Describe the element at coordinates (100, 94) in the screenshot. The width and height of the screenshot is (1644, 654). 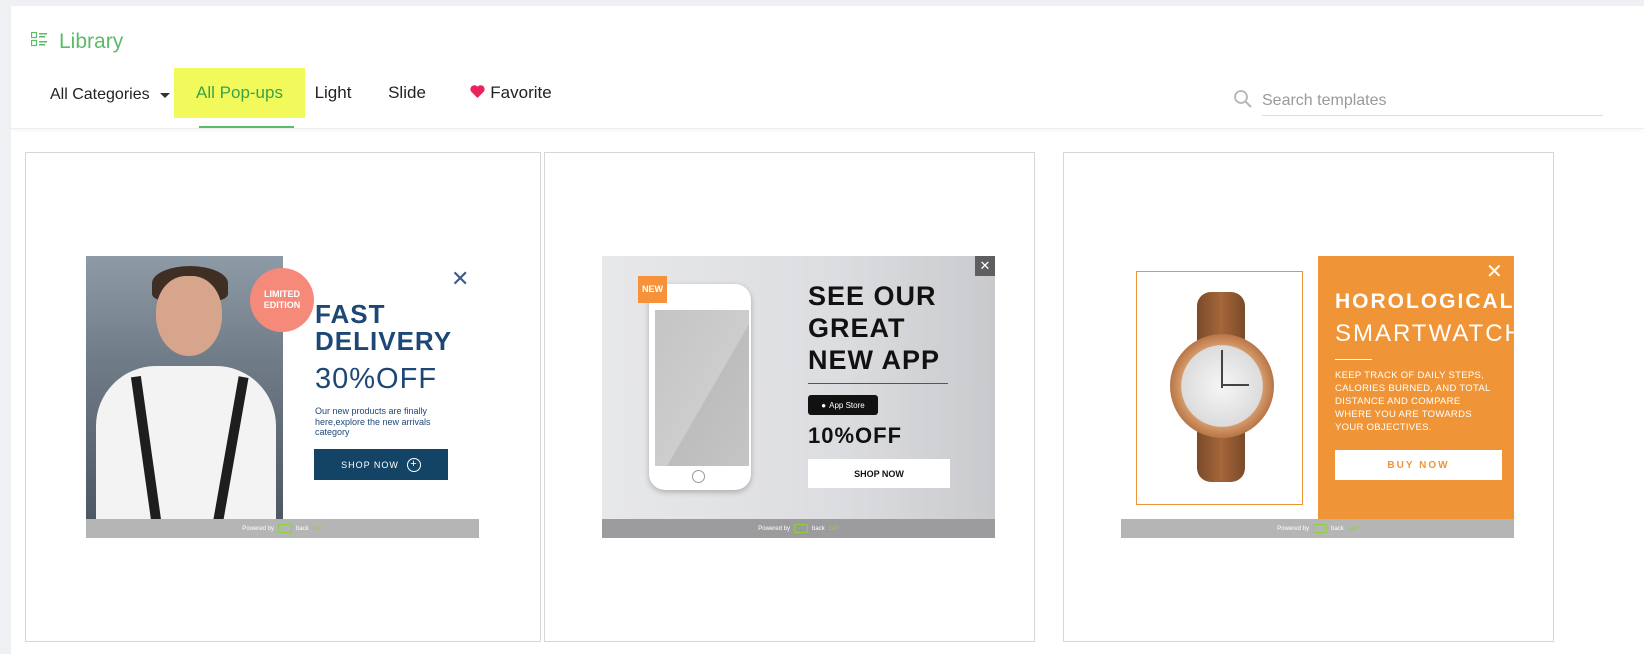
I see `categories-label: All Categories` at that location.